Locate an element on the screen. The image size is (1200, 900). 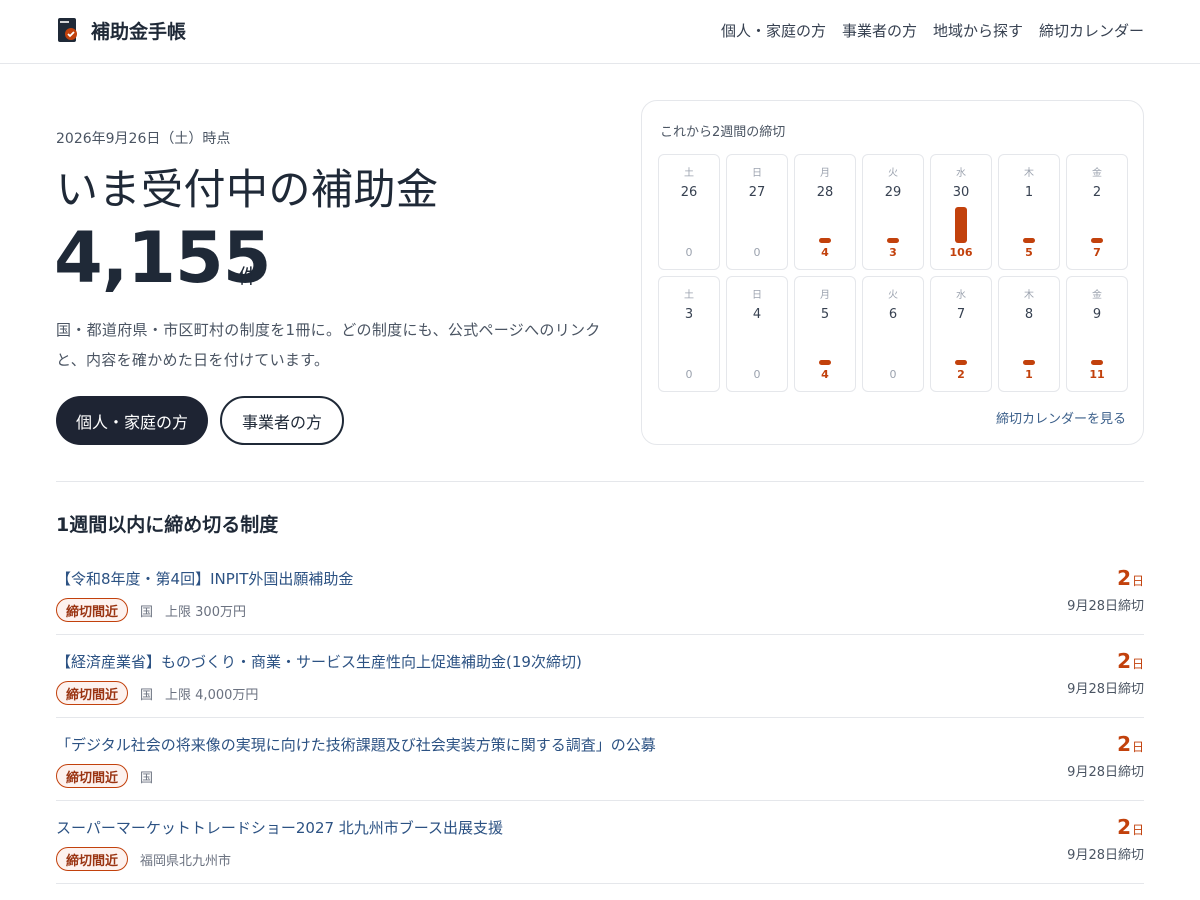
calendar-deadline-count: 2 is located at coordinates (961, 374).